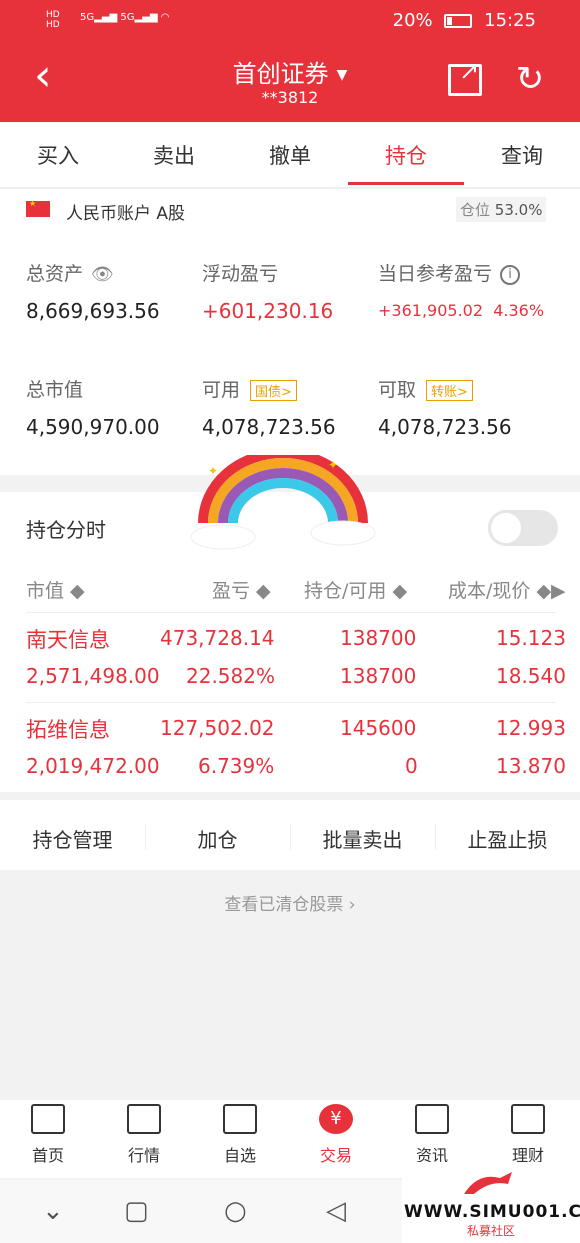  I want to click on stock-cost: 15.123, so click(531, 638).